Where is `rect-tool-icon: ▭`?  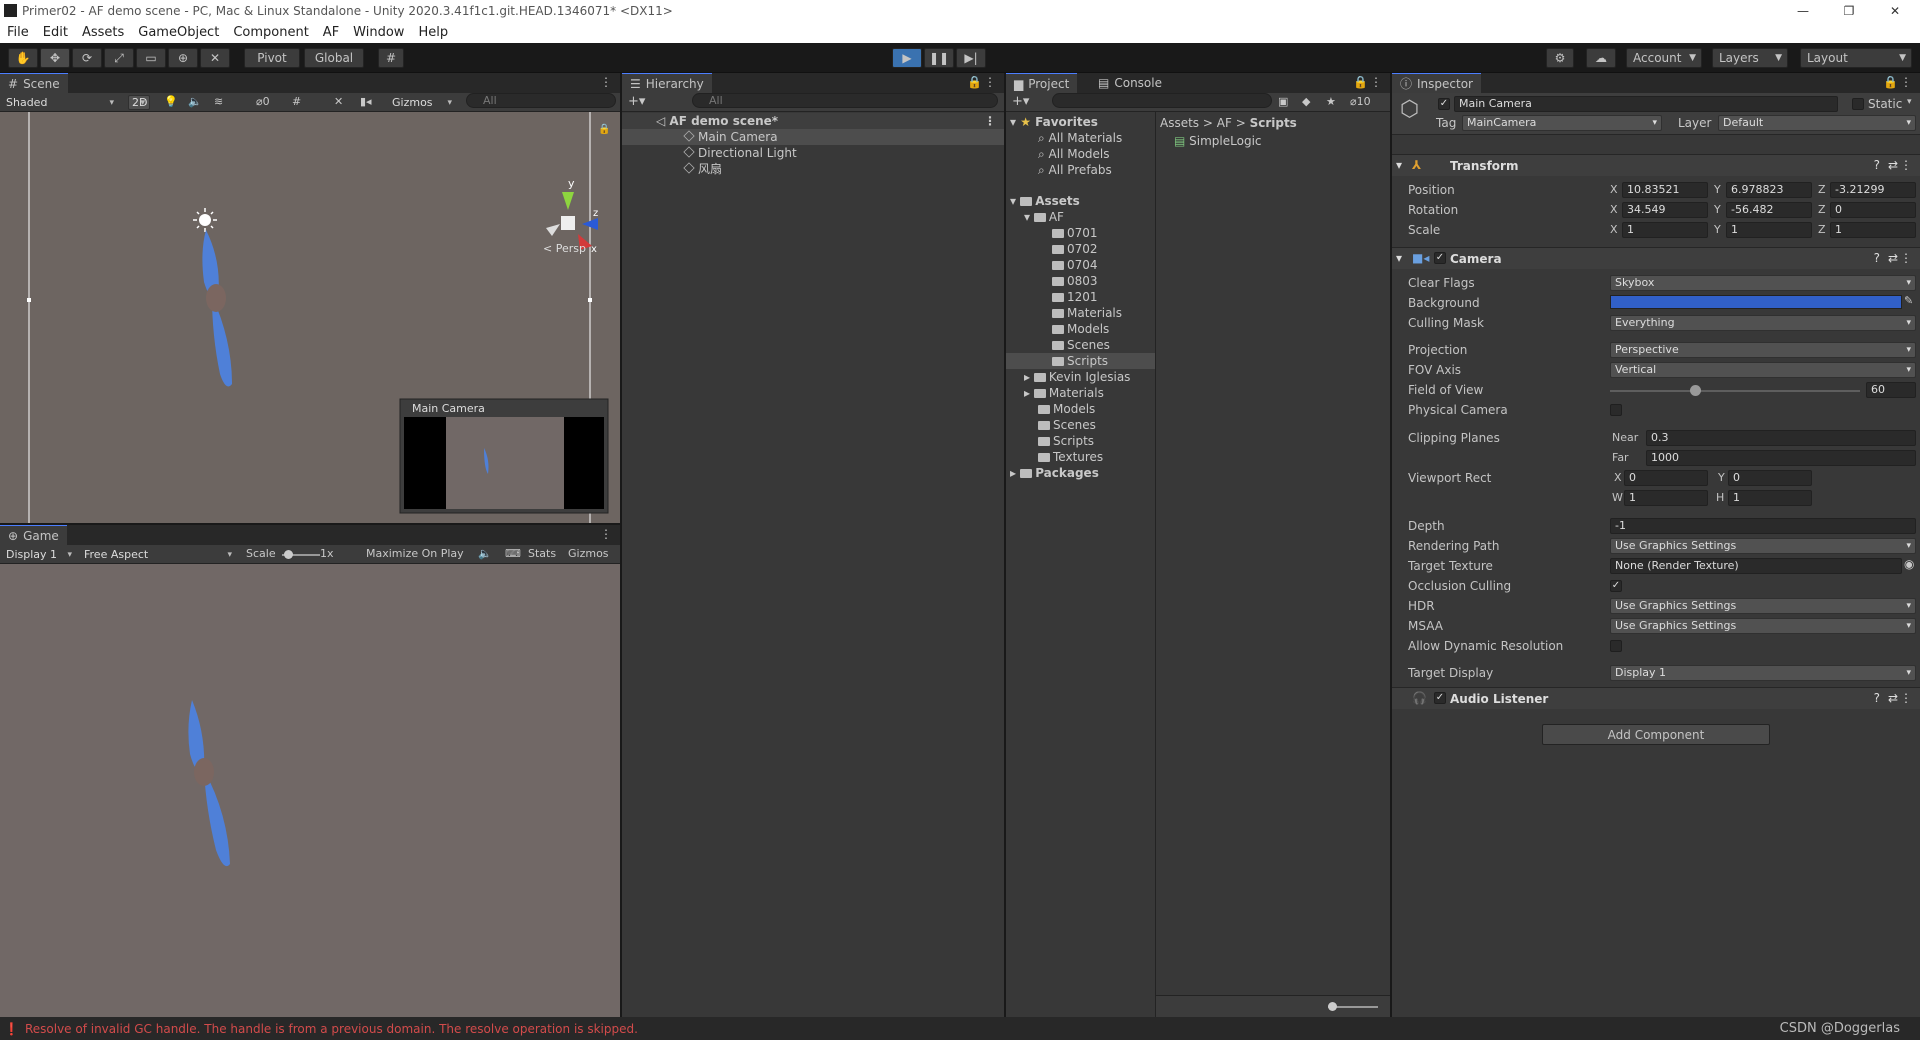
rect-tool-icon: ▭ is located at coordinates (151, 58).